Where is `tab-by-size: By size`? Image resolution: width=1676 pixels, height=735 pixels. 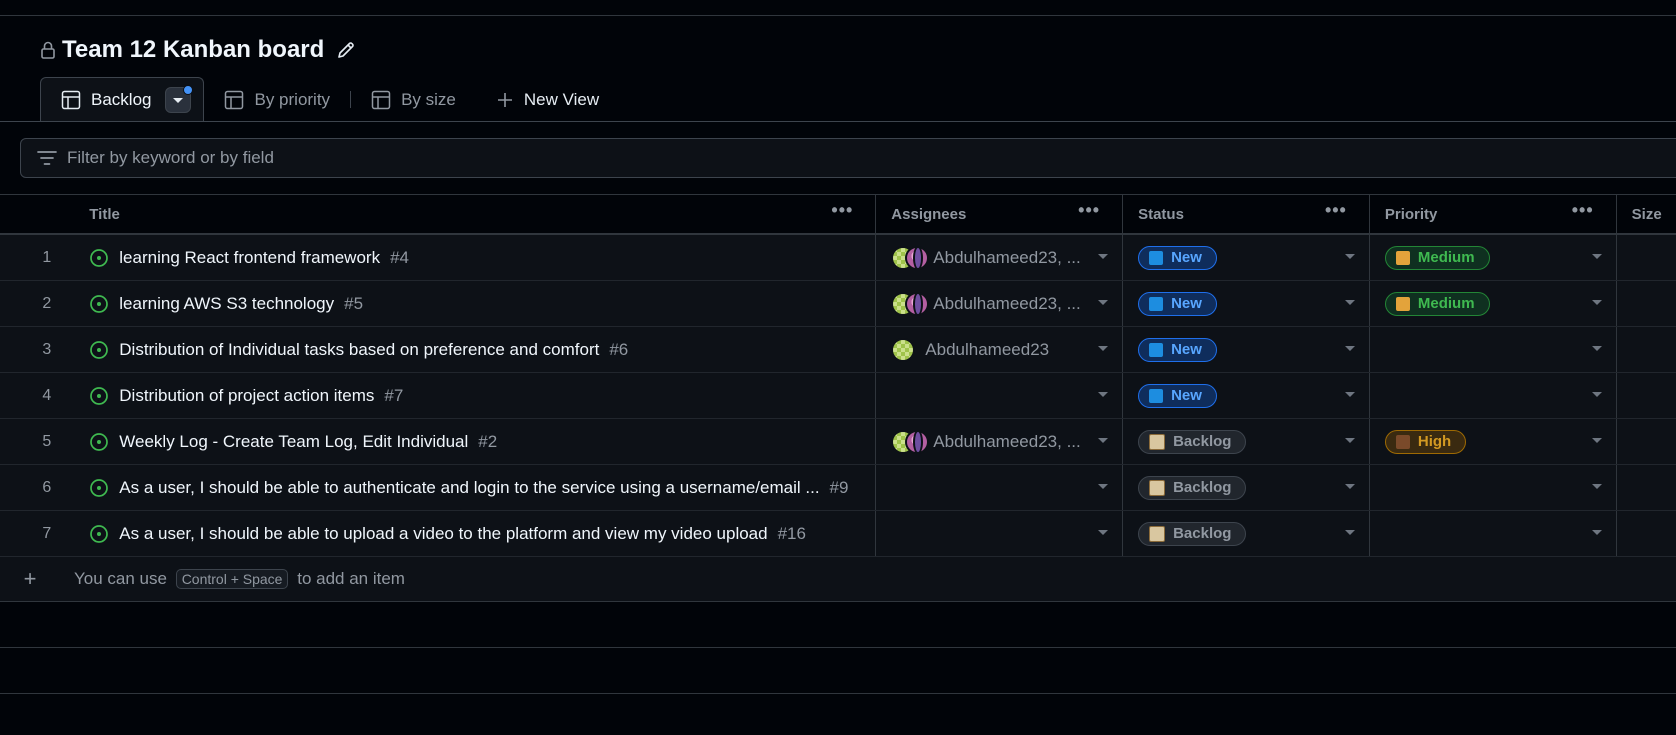
tab-by-size: By size is located at coordinates (413, 99).